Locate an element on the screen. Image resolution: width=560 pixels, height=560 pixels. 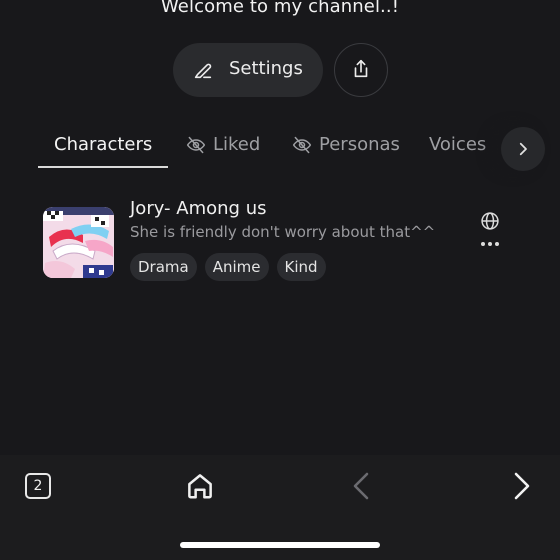
tab-characters-label: Characters is located at coordinates (103, 144).